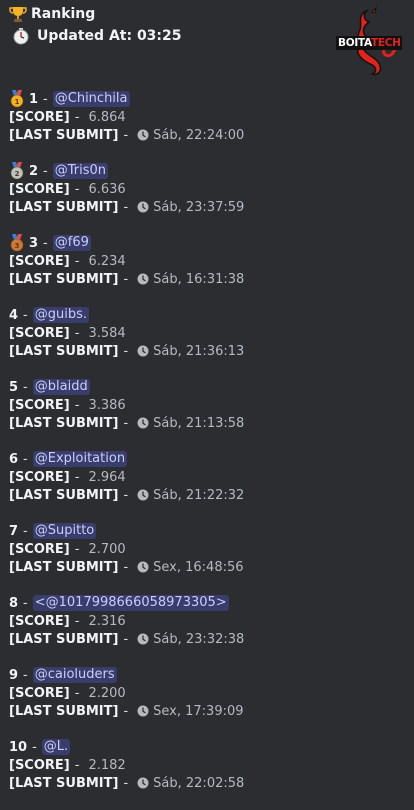 The width and height of the screenshot is (414, 810). I want to click on updated-row: Updated At: 03:25, so click(95, 36).